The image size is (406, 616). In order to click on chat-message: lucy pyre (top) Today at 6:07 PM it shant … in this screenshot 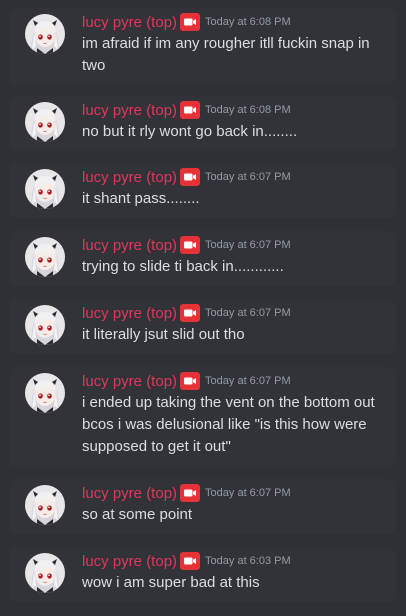, I will do `click(202, 190)`.